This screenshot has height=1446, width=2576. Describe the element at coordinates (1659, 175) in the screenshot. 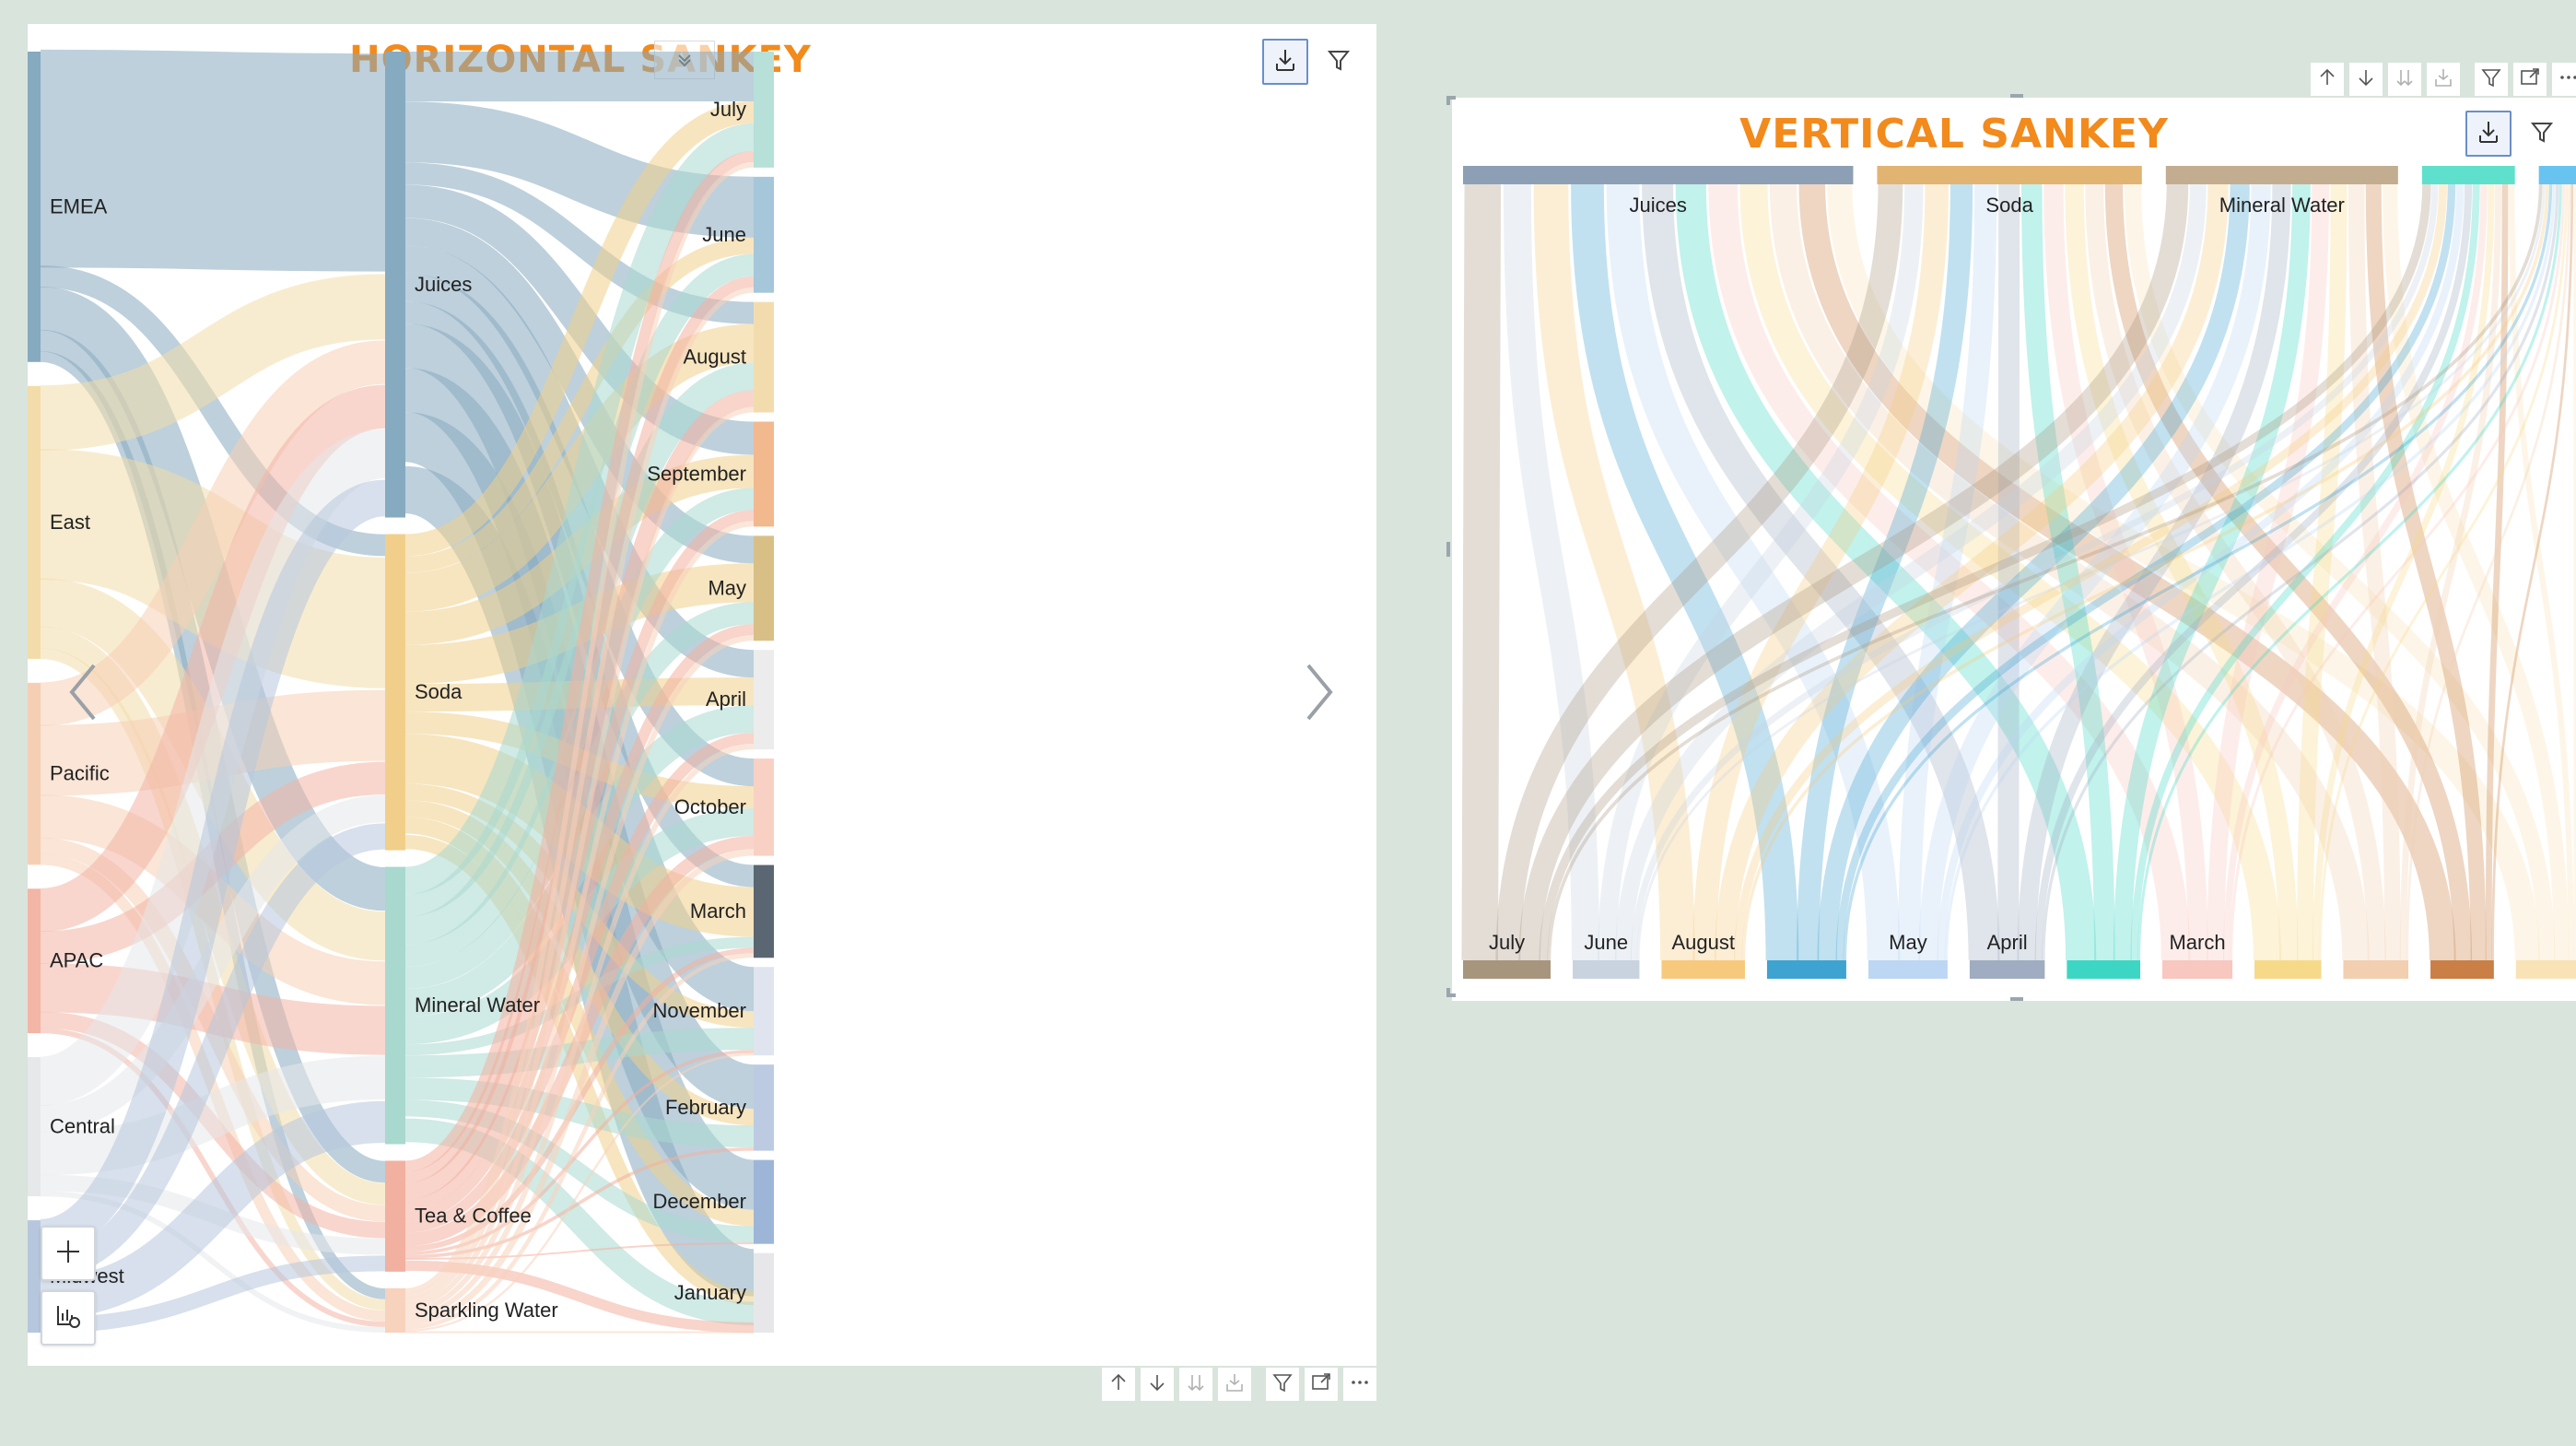

I see `sankey-top-node-juices` at that location.